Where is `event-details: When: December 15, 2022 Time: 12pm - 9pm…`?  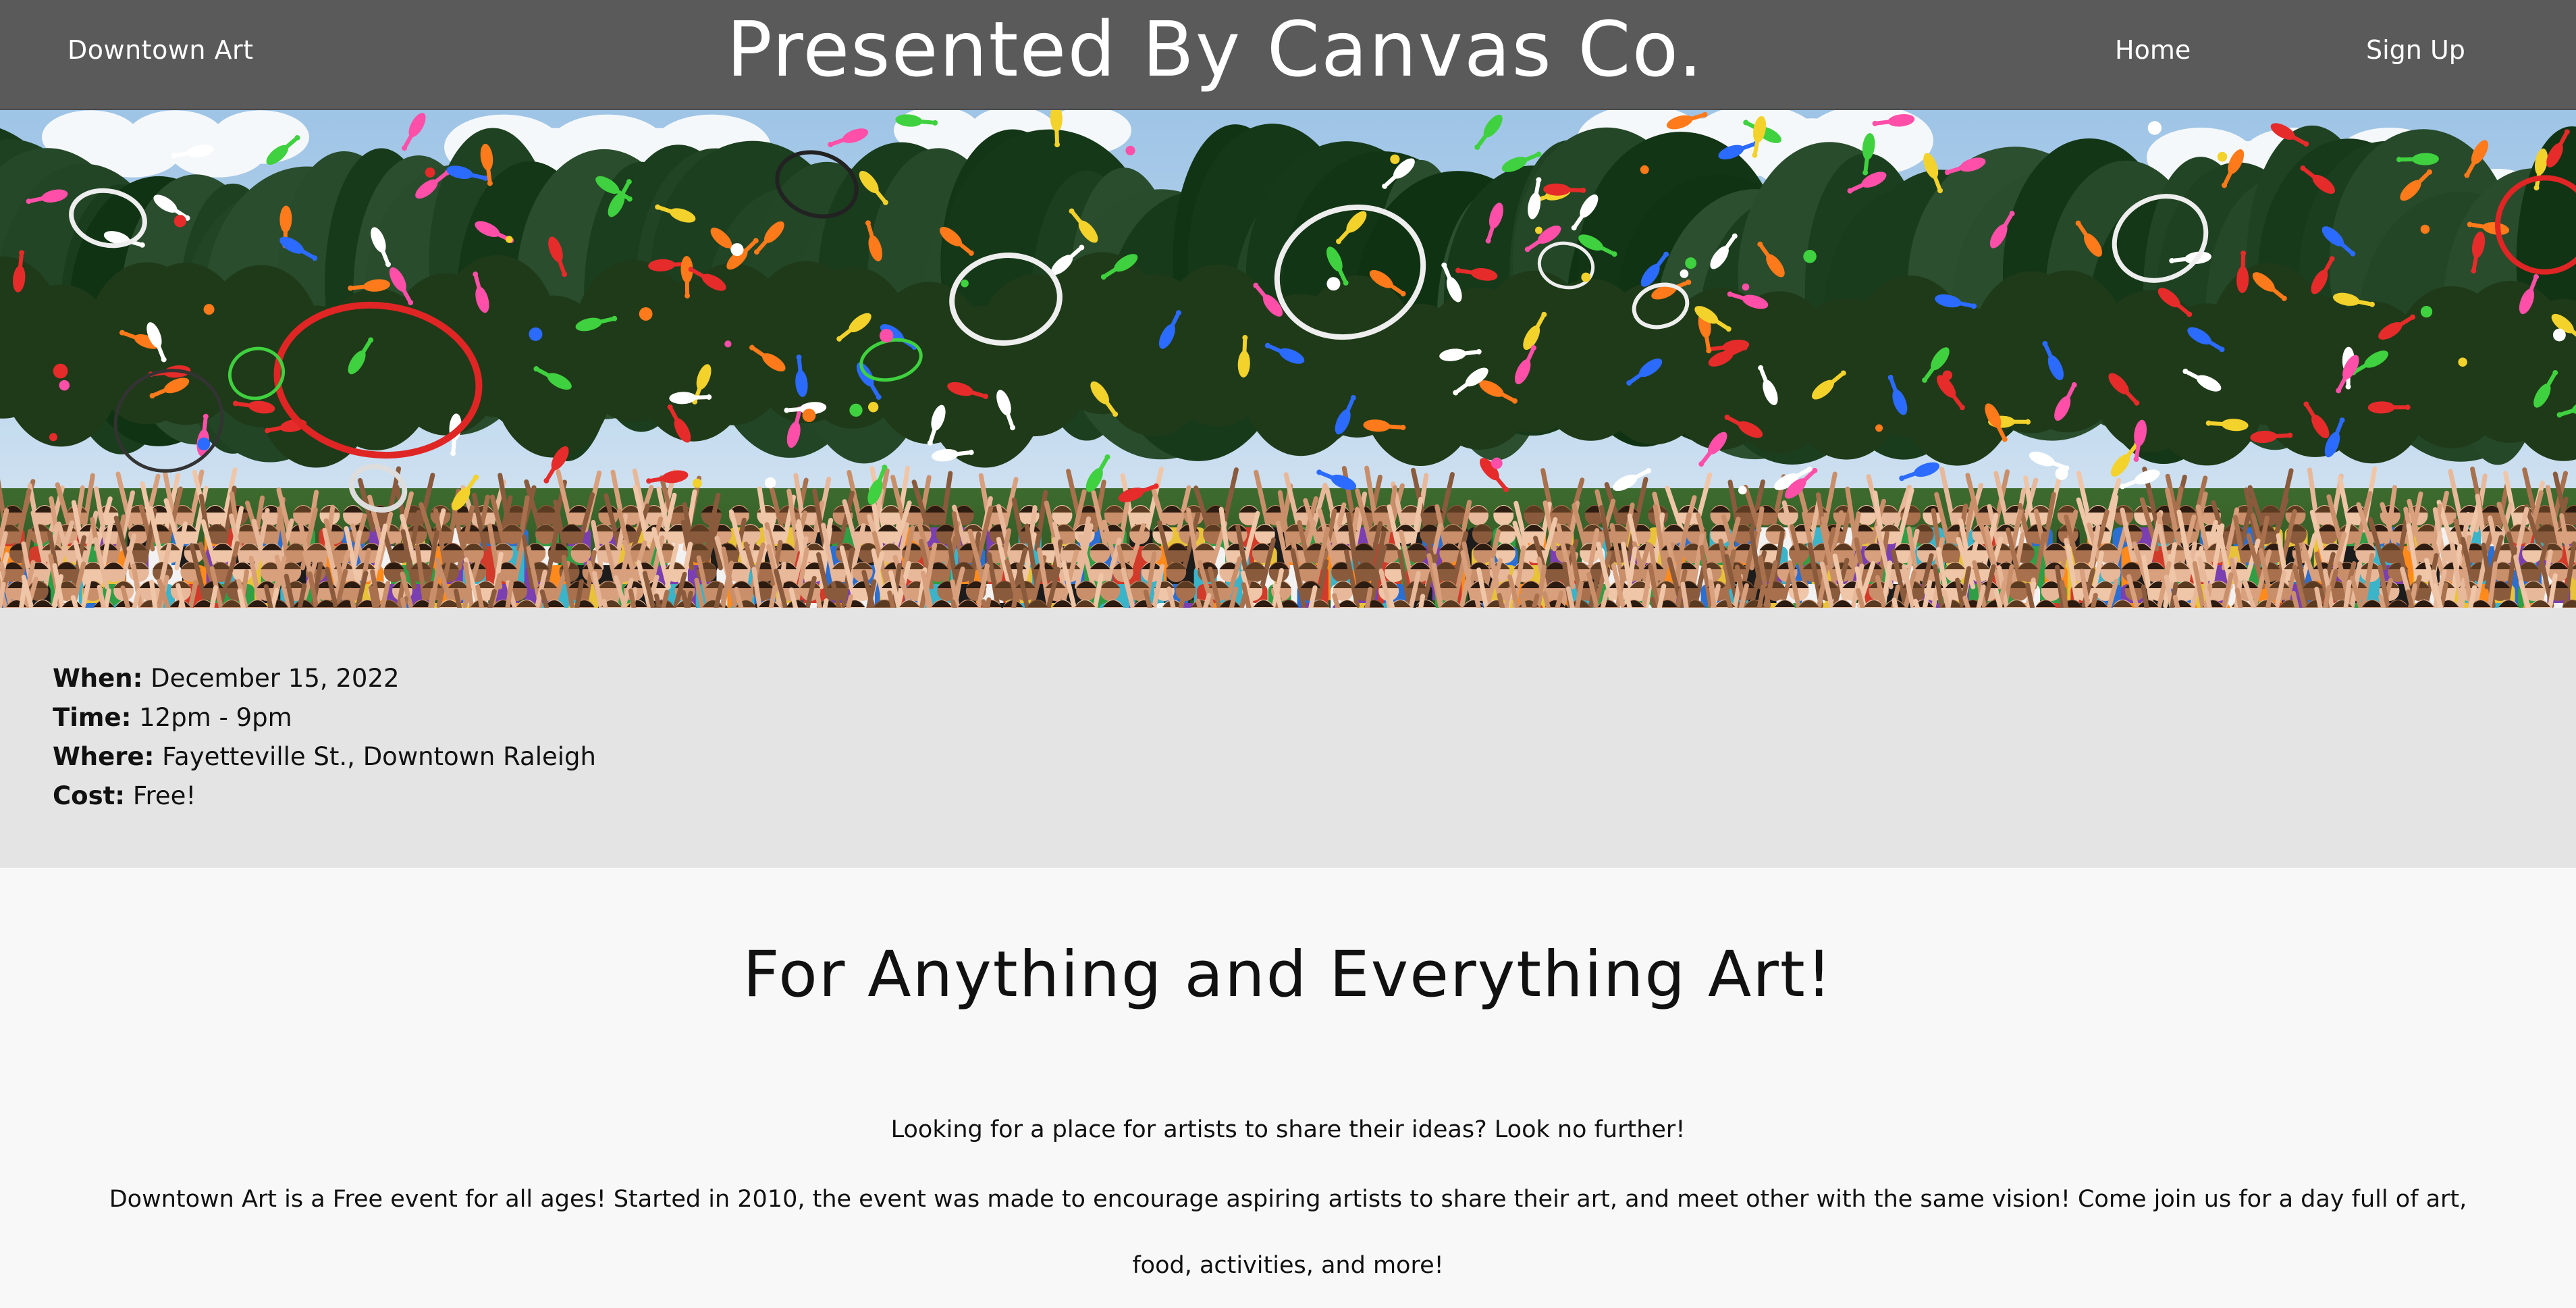 event-details: When: December 15, 2022 Time: 12pm - 9pm… is located at coordinates (324, 737).